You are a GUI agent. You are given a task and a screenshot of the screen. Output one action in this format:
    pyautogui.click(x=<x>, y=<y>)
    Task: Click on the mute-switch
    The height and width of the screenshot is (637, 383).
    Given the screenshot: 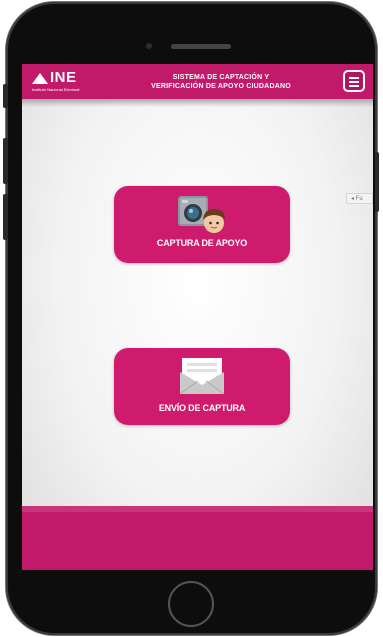 What is the action you would take?
    pyautogui.click(x=5, y=96)
    